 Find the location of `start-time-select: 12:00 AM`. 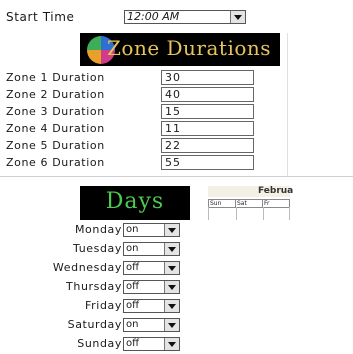

start-time-select: 12:00 AM is located at coordinates (185, 17).